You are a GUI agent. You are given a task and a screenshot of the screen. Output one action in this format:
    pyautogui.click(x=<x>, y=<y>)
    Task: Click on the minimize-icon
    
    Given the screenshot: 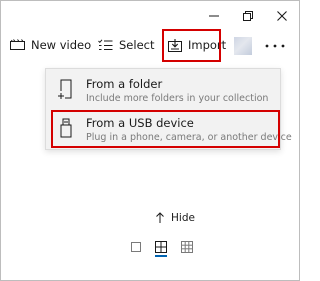 What is the action you would take?
    pyautogui.click(x=214, y=16)
    